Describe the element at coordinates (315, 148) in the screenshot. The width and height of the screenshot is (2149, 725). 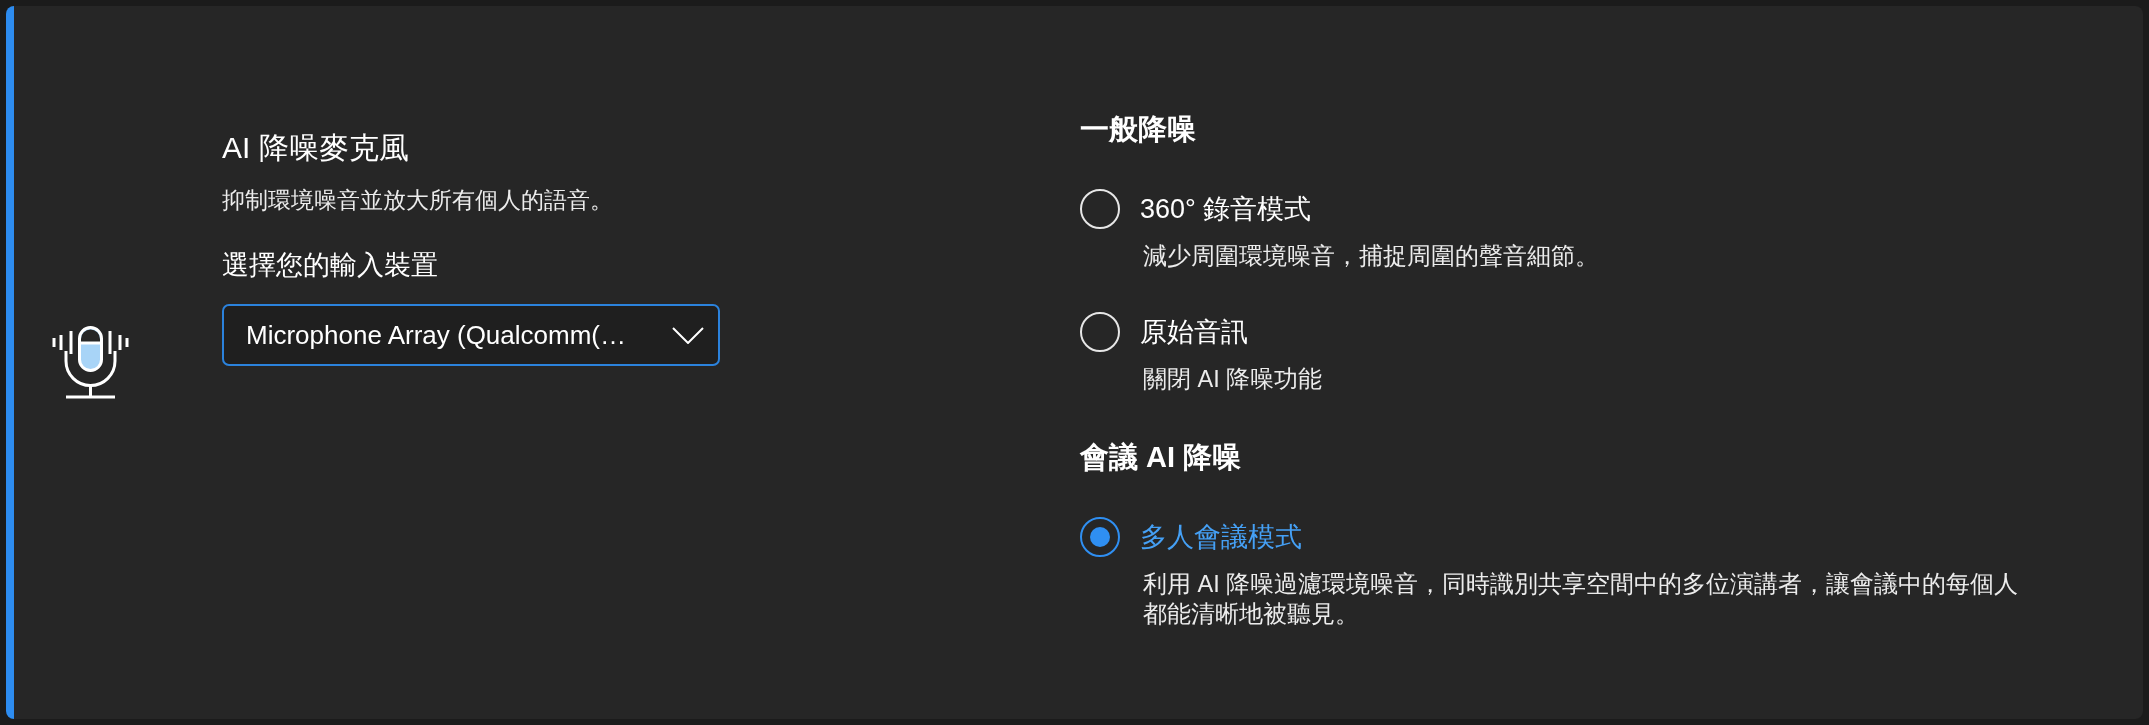
I see `card-title: AI 降噪麥克風` at that location.